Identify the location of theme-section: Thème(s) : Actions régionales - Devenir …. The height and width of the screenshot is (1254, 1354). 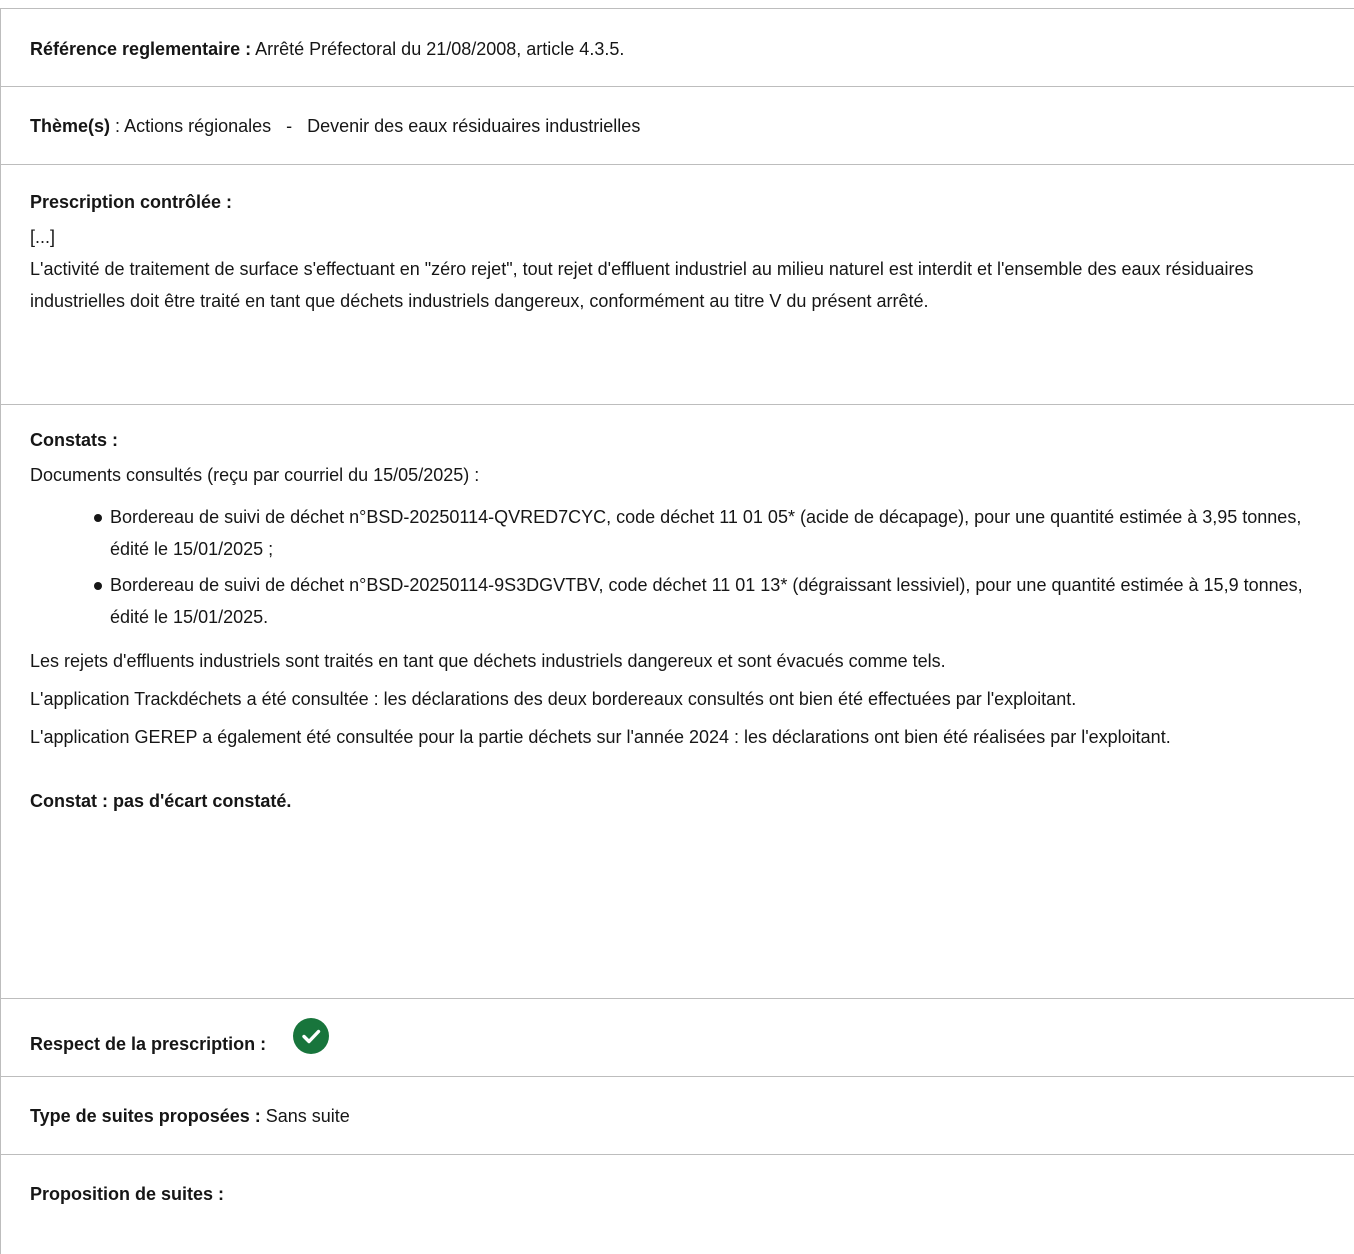
(677, 125).